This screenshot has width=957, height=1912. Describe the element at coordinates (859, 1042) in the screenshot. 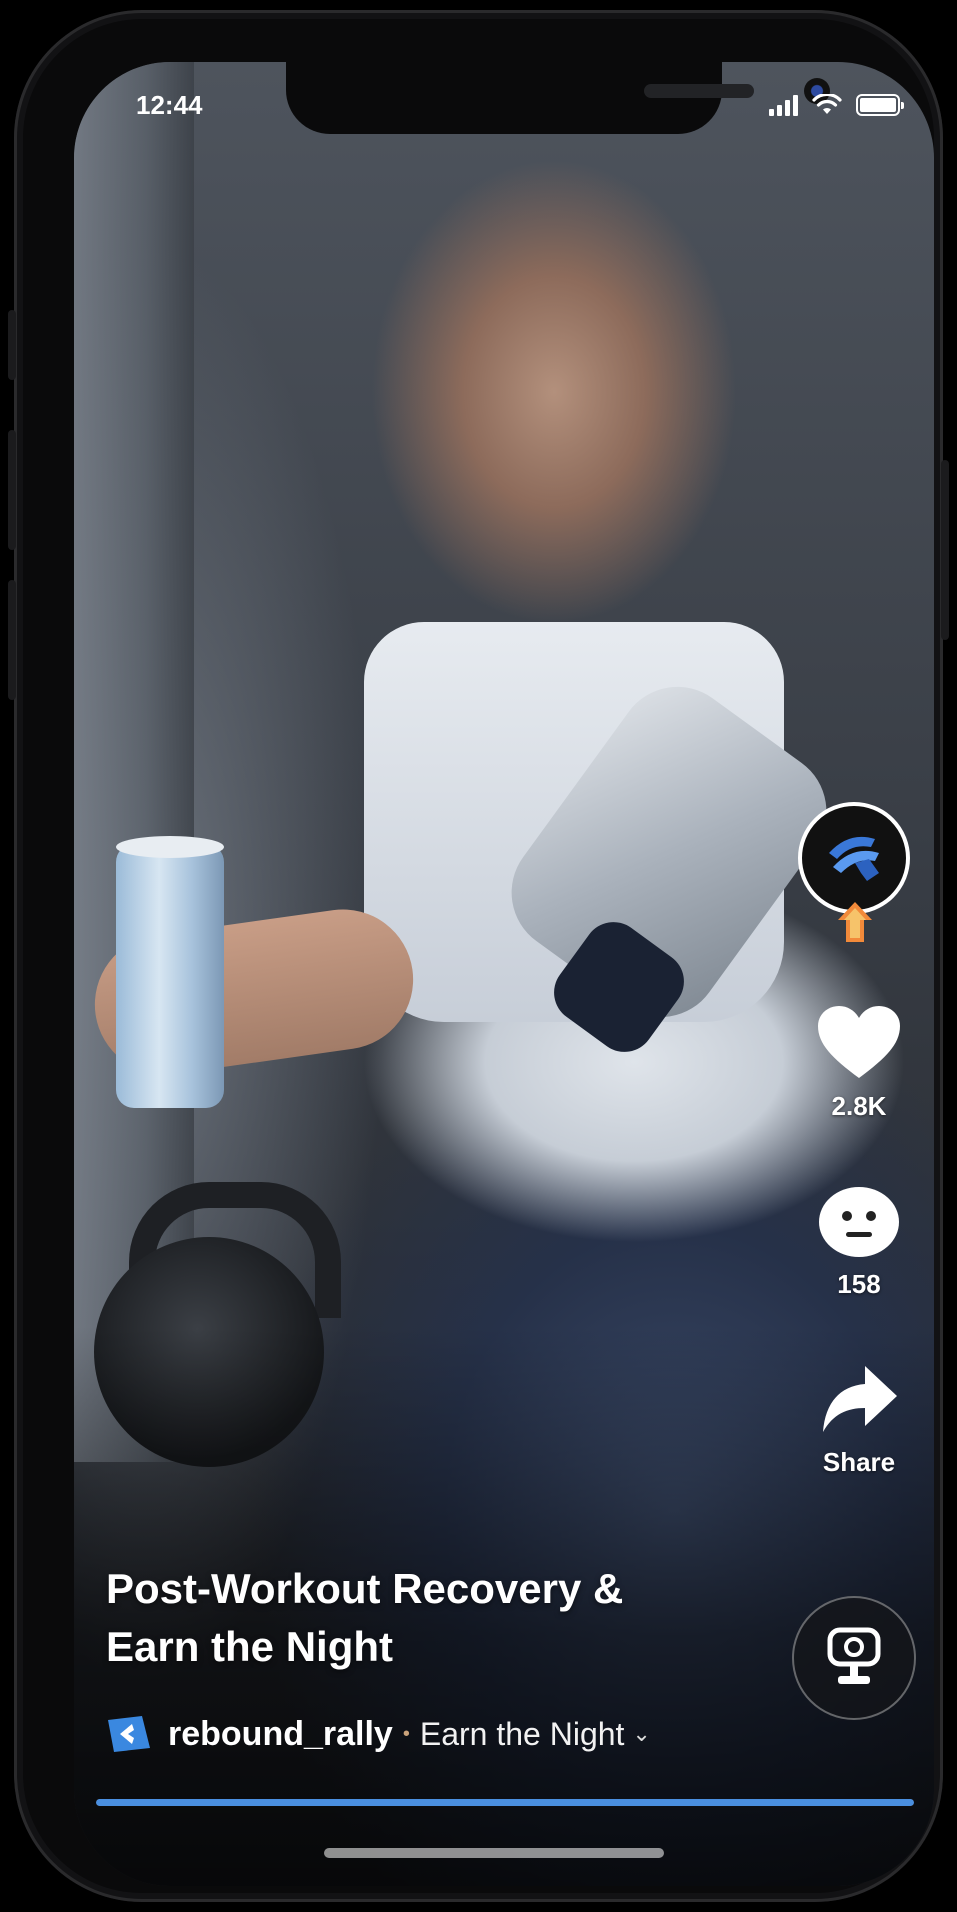

I see `heart-icon` at that location.